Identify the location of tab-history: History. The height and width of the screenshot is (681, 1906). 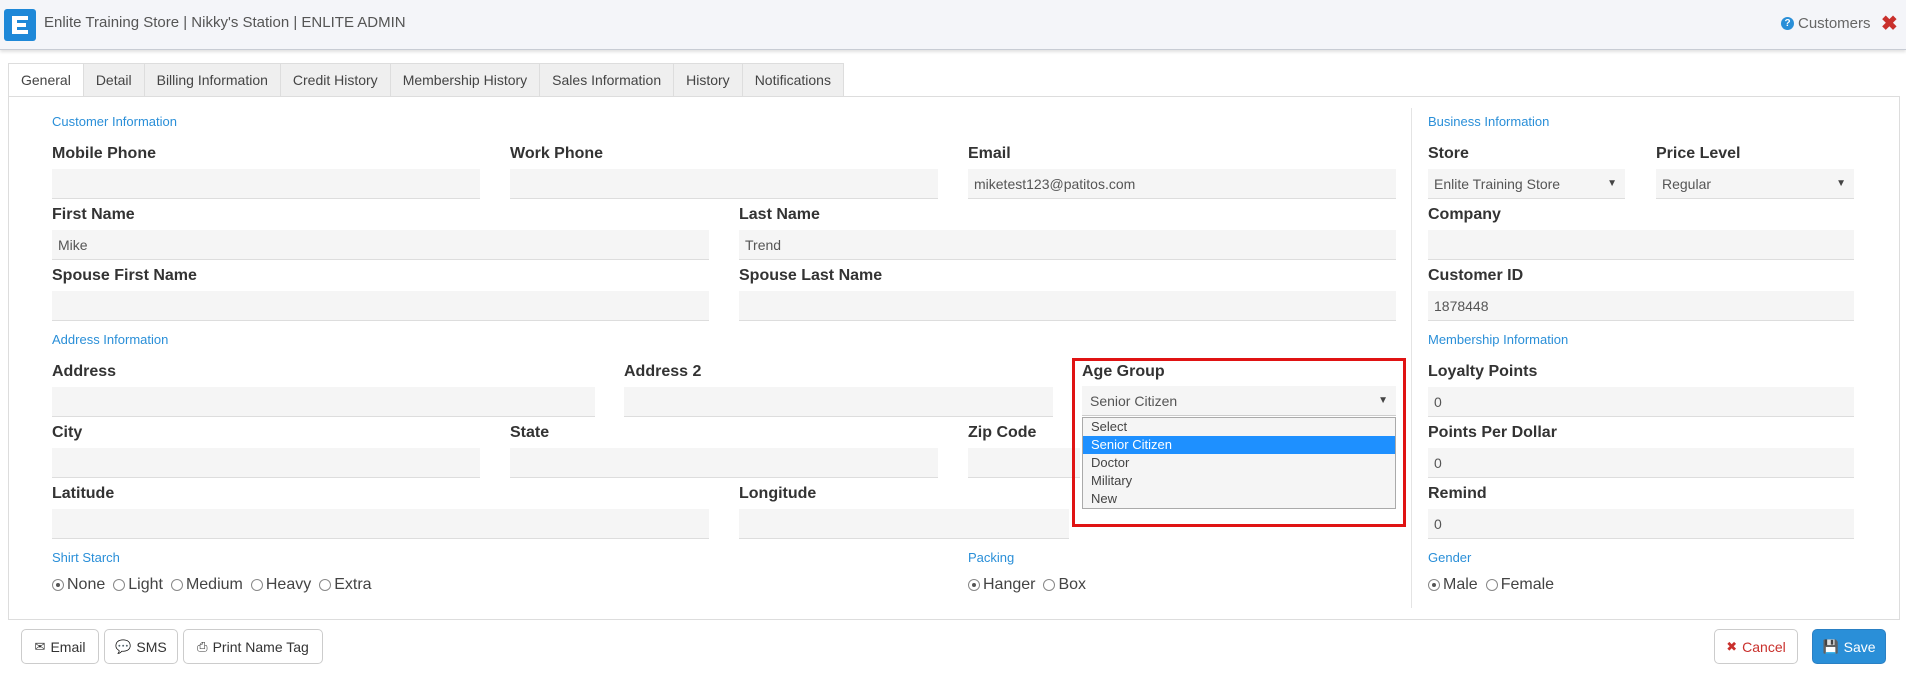
(708, 80).